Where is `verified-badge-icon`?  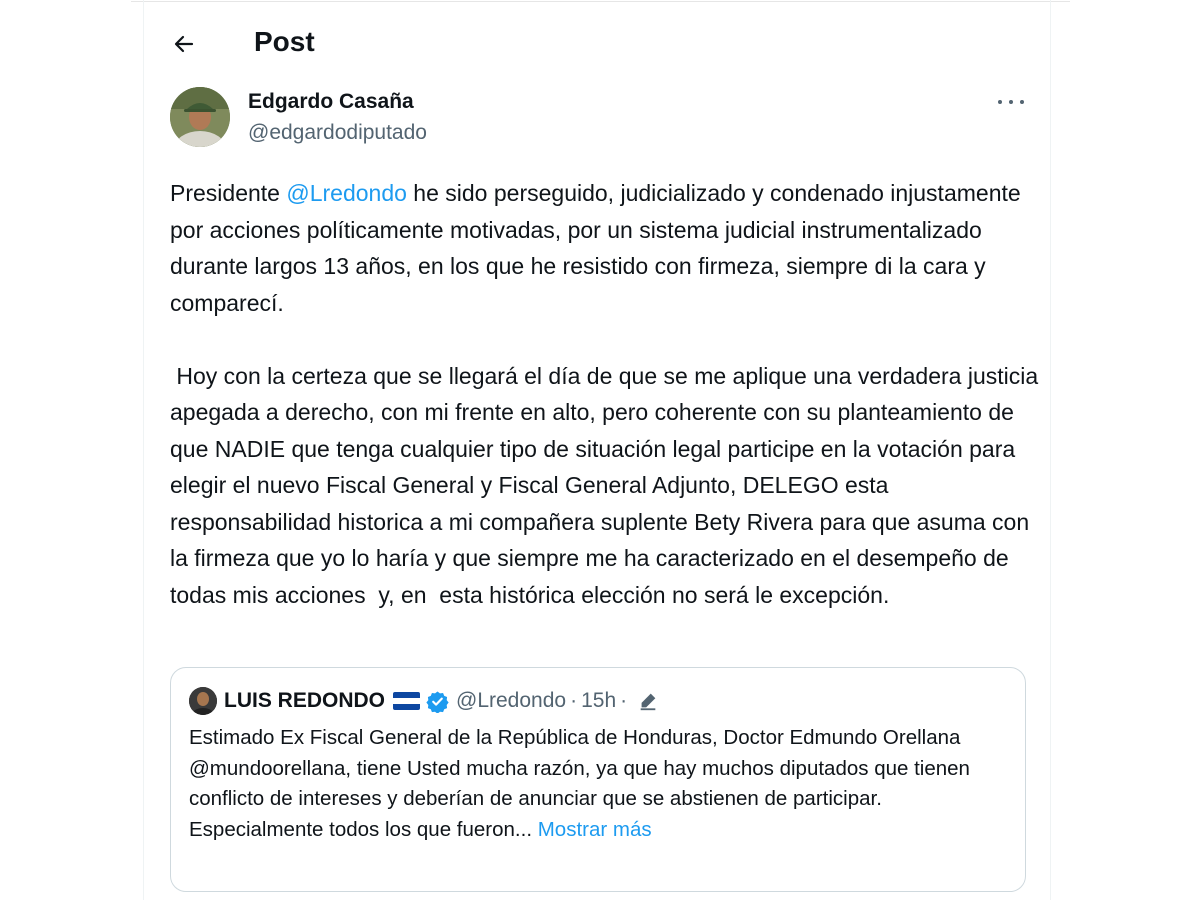
verified-badge-icon is located at coordinates (437, 701).